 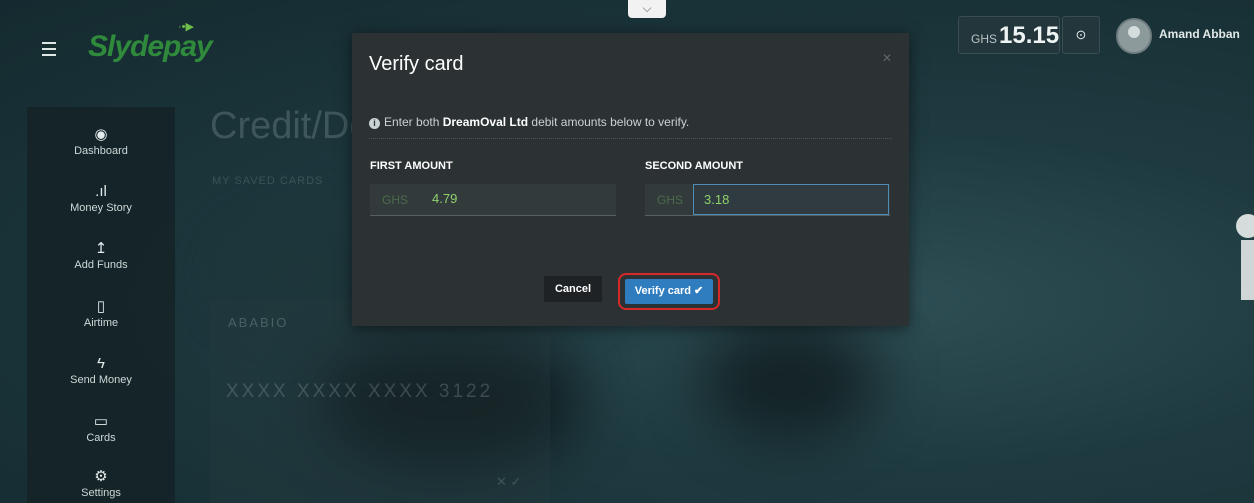 I want to click on sidebar-item-label: Money Story, so click(x=101, y=208).